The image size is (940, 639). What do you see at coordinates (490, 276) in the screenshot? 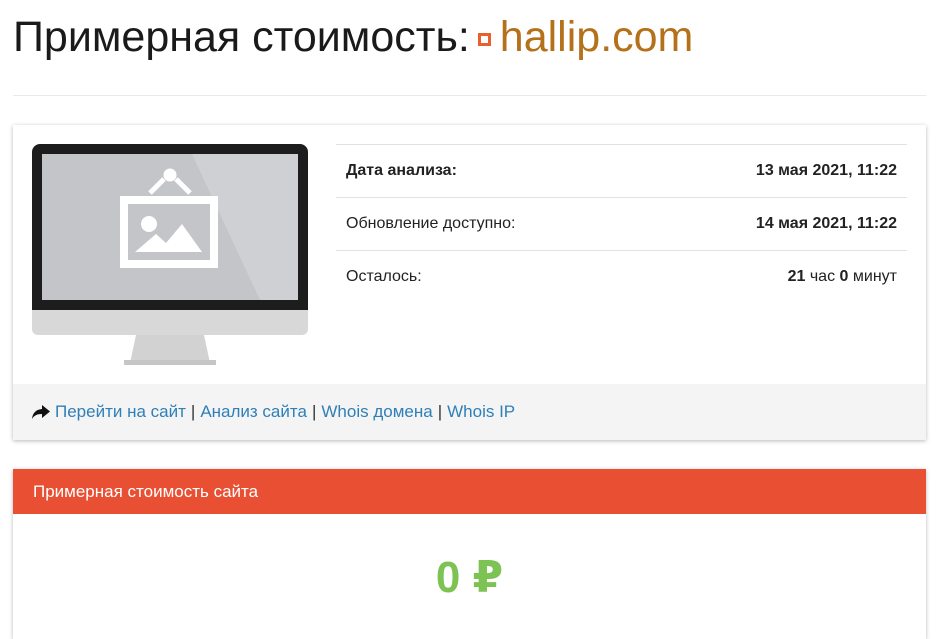
I see `remaining-label: Осталось:` at bounding box center [490, 276].